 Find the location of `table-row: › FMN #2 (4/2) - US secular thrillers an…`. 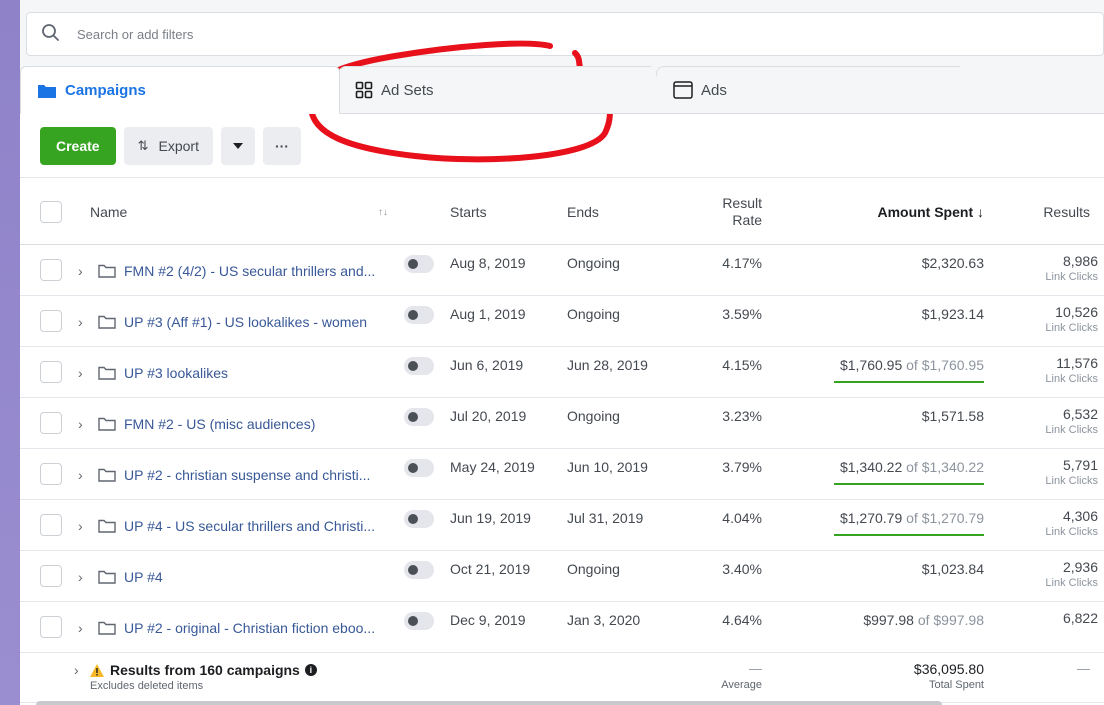

table-row: › FMN #2 (4/2) - US secular thrillers an… is located at coordinates (562, 270).